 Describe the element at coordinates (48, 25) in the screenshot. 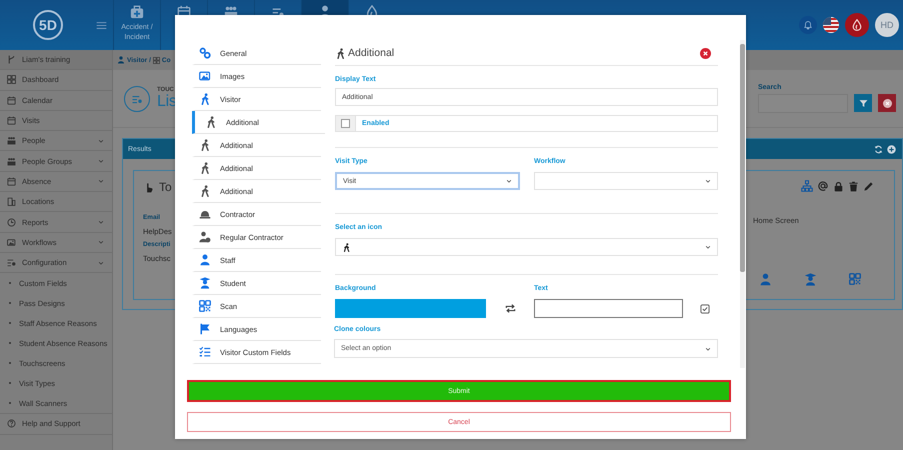

I see `app-logo: 5D` at that location.